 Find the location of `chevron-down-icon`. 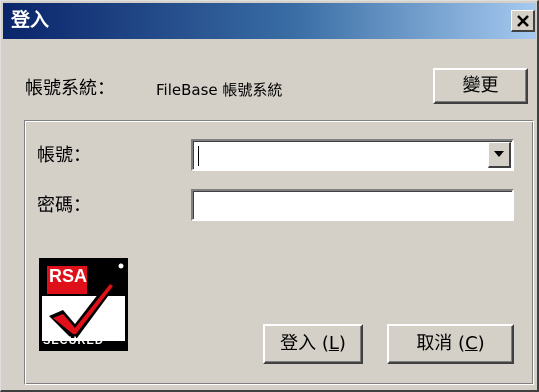

chevron-down-icon is located at coordinates (499, 154).